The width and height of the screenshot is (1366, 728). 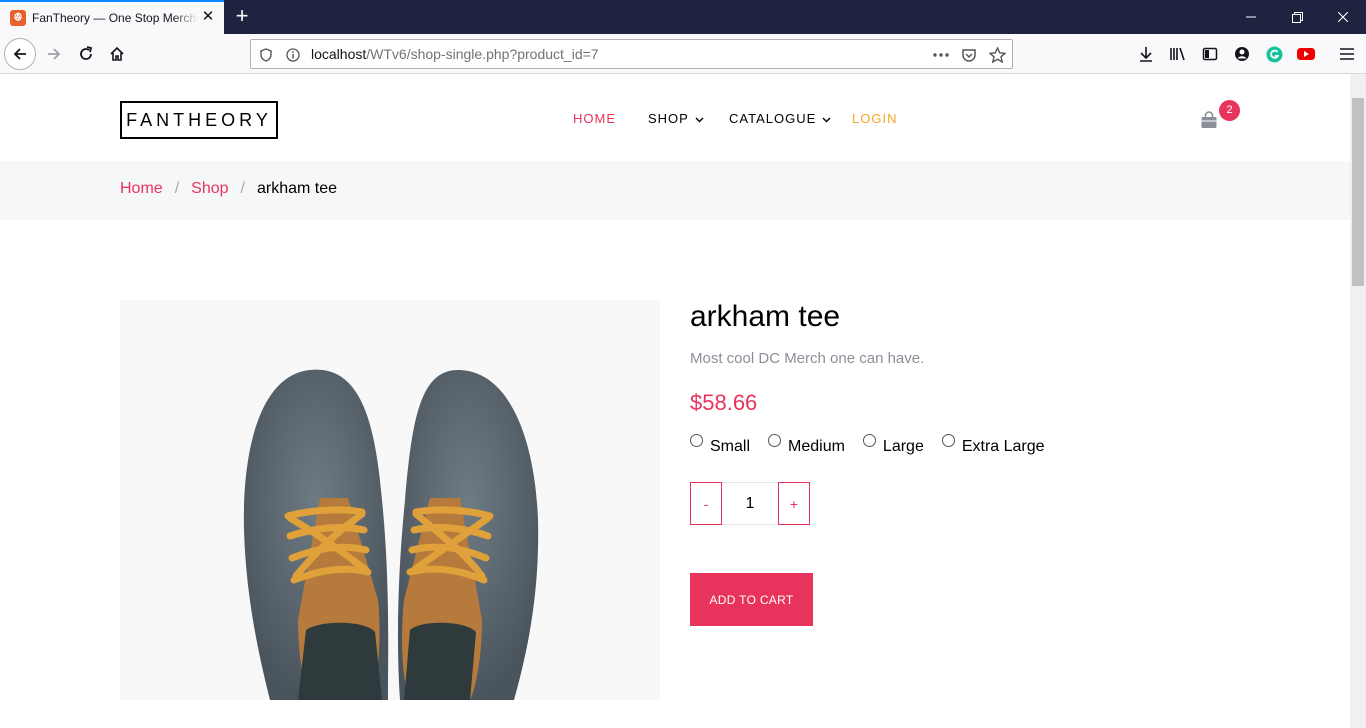 I want to click on sidebar-icon, so click(x=1210, y=54).